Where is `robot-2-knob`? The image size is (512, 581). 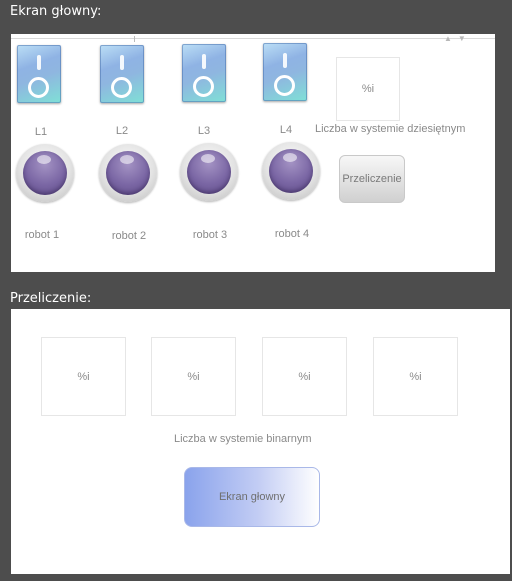 robot-2-knob is located at coordinates (128, 173).